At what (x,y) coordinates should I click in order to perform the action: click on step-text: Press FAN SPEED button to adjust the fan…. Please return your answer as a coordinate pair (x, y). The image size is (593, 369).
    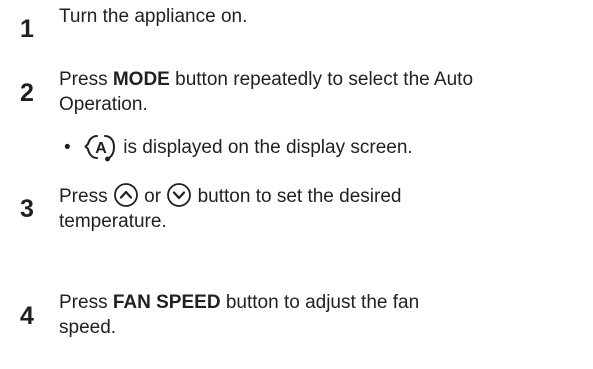
    Looking at the image, I should click on (324, 315).